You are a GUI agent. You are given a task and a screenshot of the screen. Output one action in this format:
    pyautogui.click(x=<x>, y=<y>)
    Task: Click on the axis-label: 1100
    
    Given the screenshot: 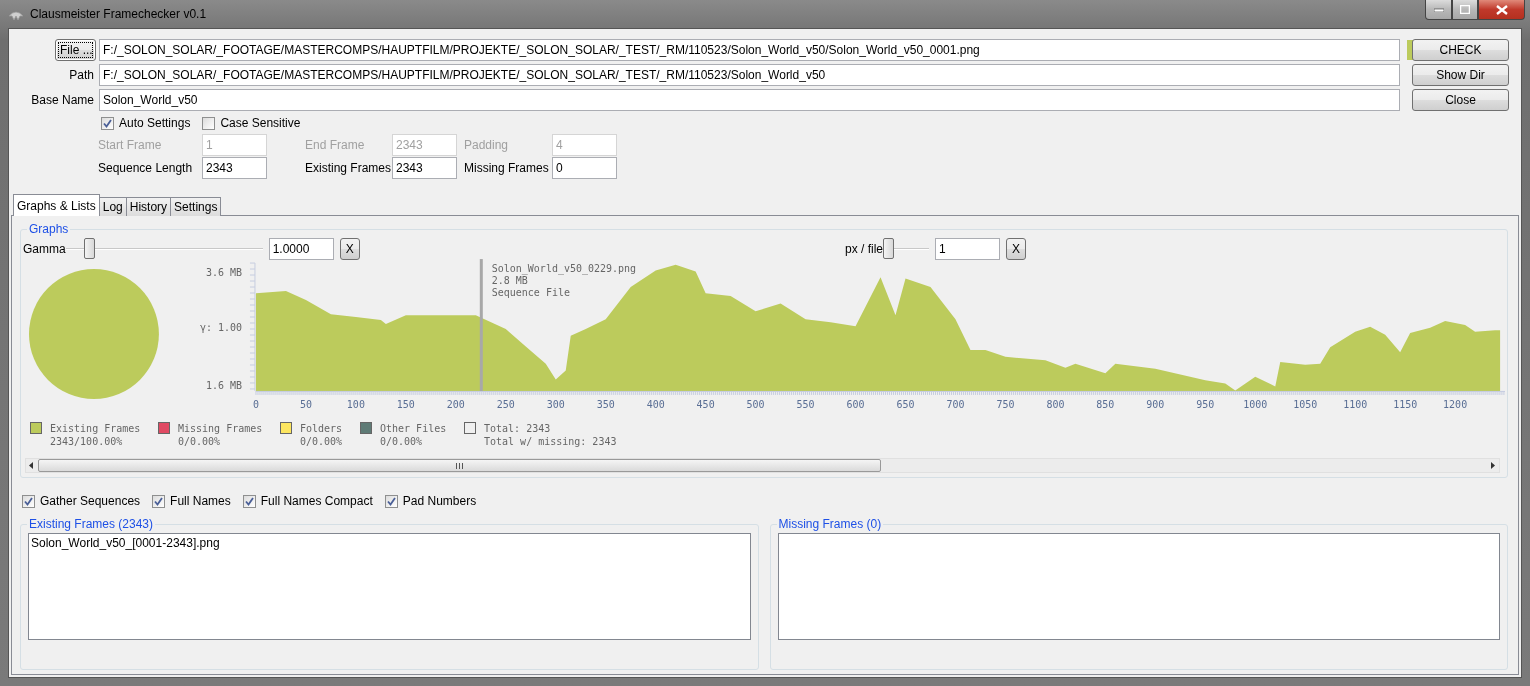 What is the action you would take?
    pyautogui.click(x=1355, y=403)
    